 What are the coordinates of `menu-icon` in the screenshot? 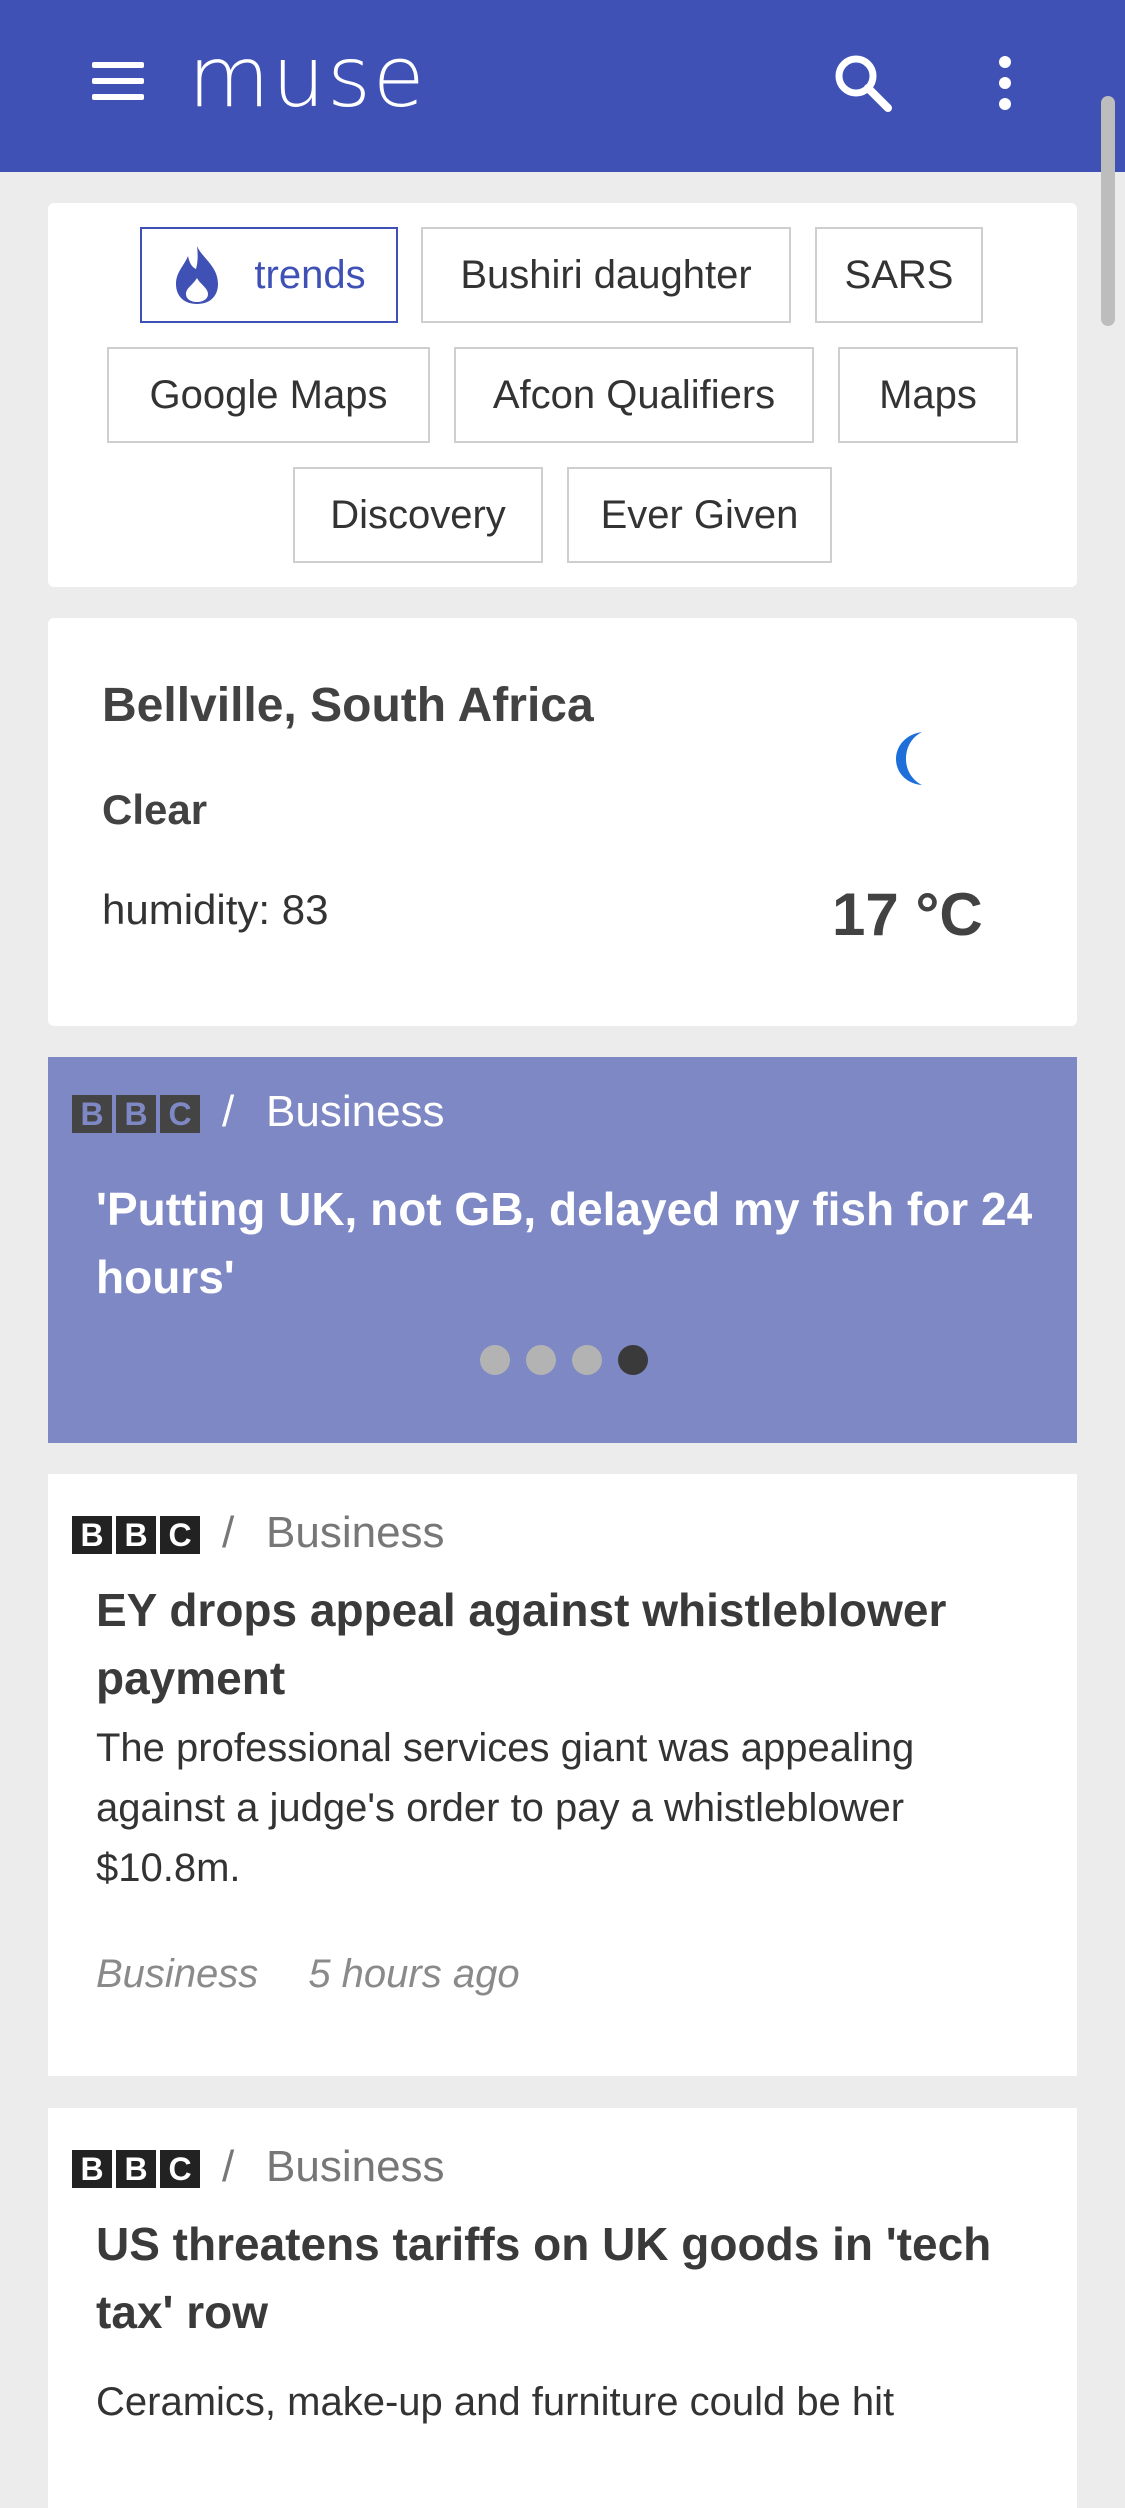 It's located at (118, 84).